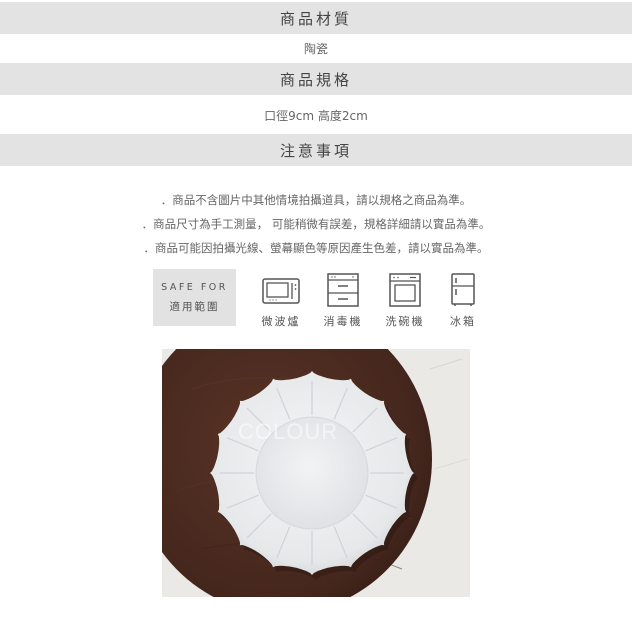  What do you see at coordinates (316, 150) in the screenshot?
I see `notice-header: 注意事項` at bounding box center [316, 150].